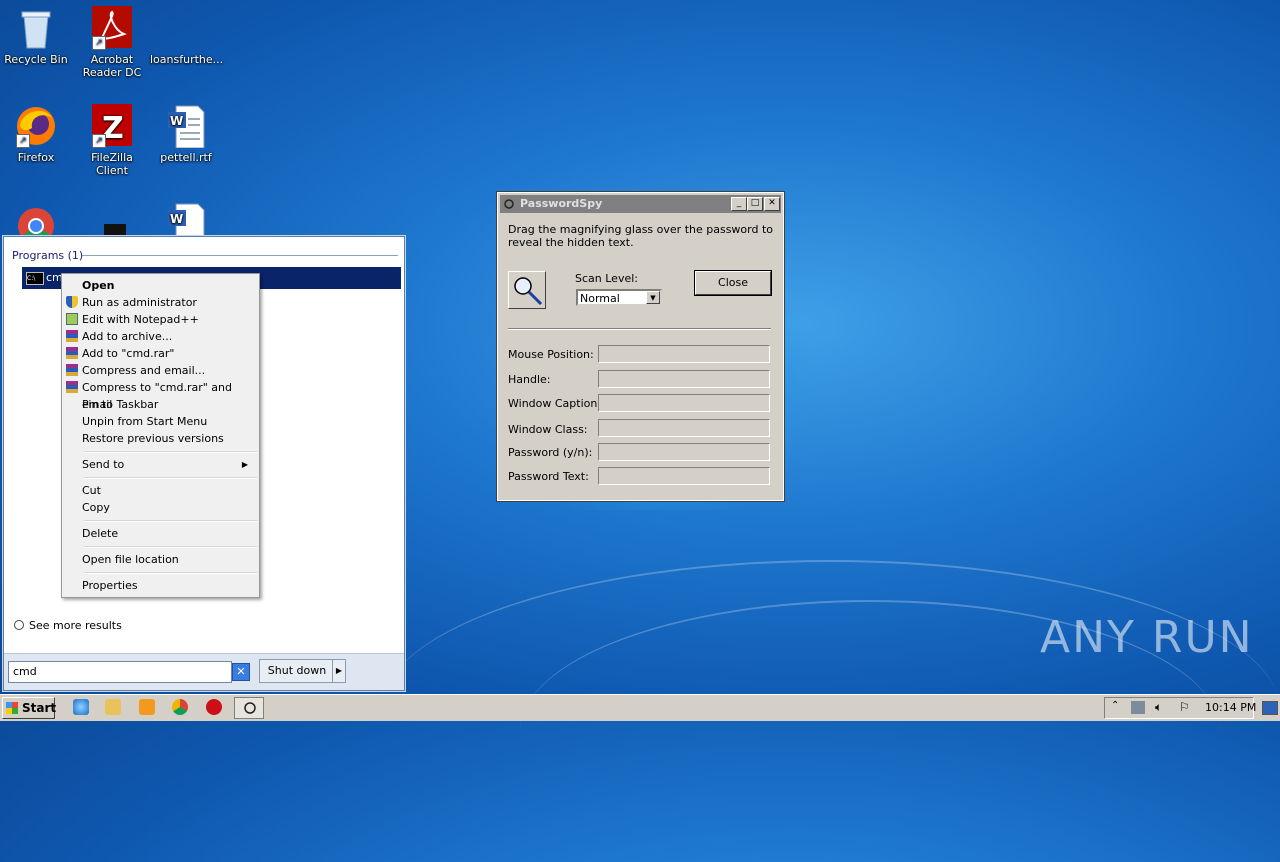 This screenshot has height=862, width=1280. What do you see at coordinates (772, 204) in the screenshot?
I see `close-window-button: ✕` at bounding box center [772, 204].